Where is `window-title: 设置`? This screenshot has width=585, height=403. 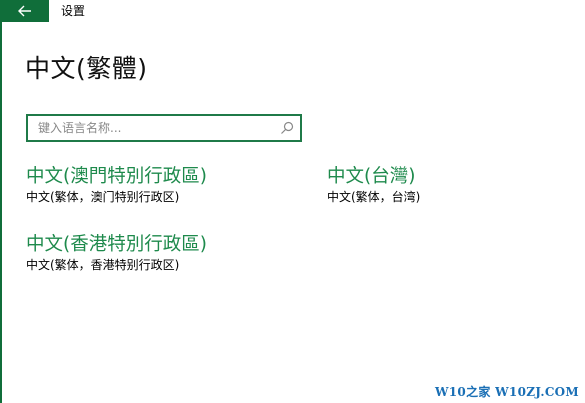 window-title: 设置 is located at coordinates (73, 11).